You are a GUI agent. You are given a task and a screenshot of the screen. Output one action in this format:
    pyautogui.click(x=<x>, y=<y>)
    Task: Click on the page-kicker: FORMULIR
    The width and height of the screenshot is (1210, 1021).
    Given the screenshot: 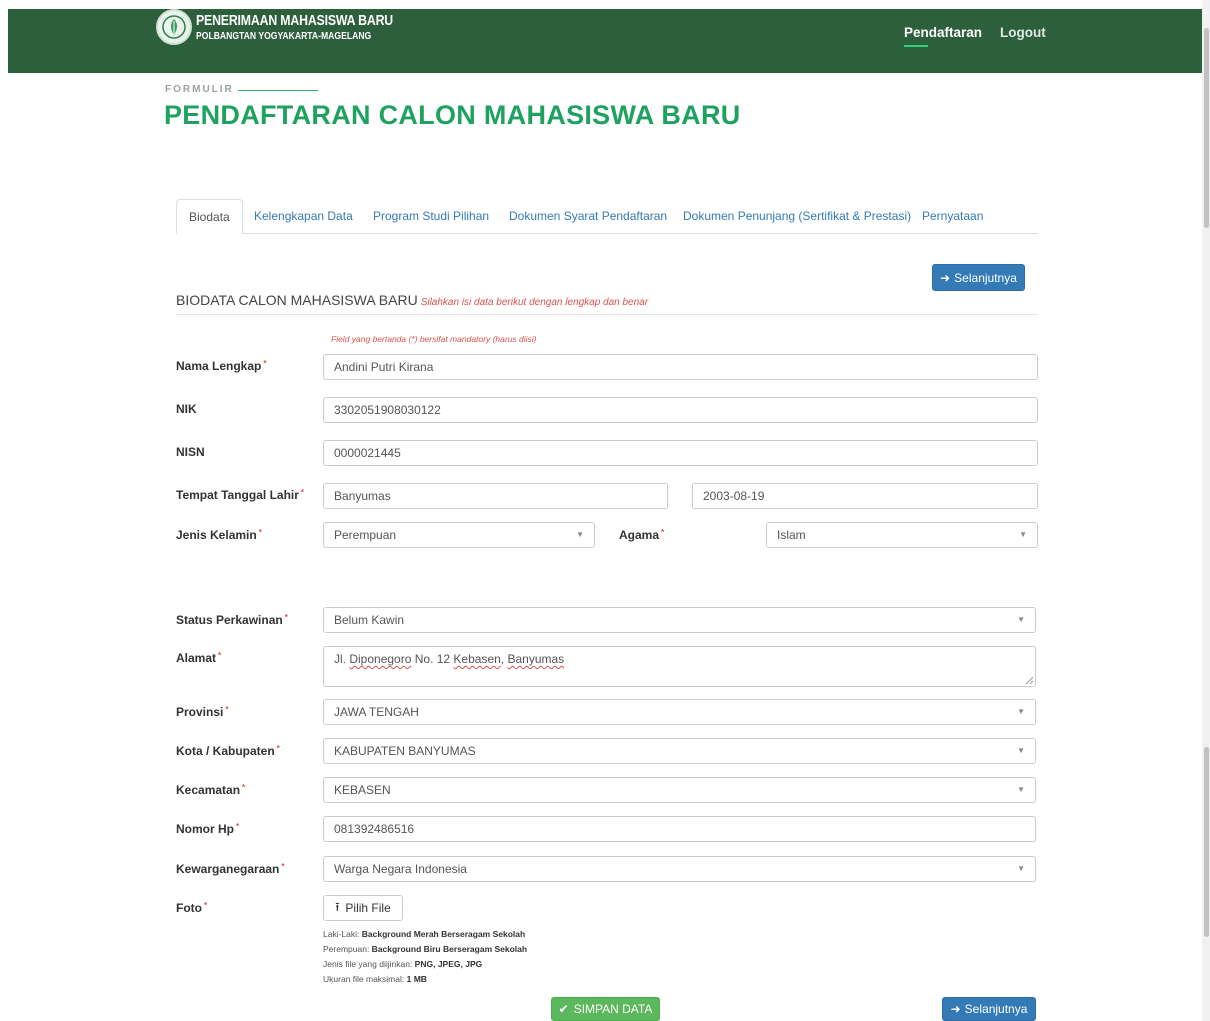 What is the action you would take?
    pyautogui.click(x=199, y=89)
    